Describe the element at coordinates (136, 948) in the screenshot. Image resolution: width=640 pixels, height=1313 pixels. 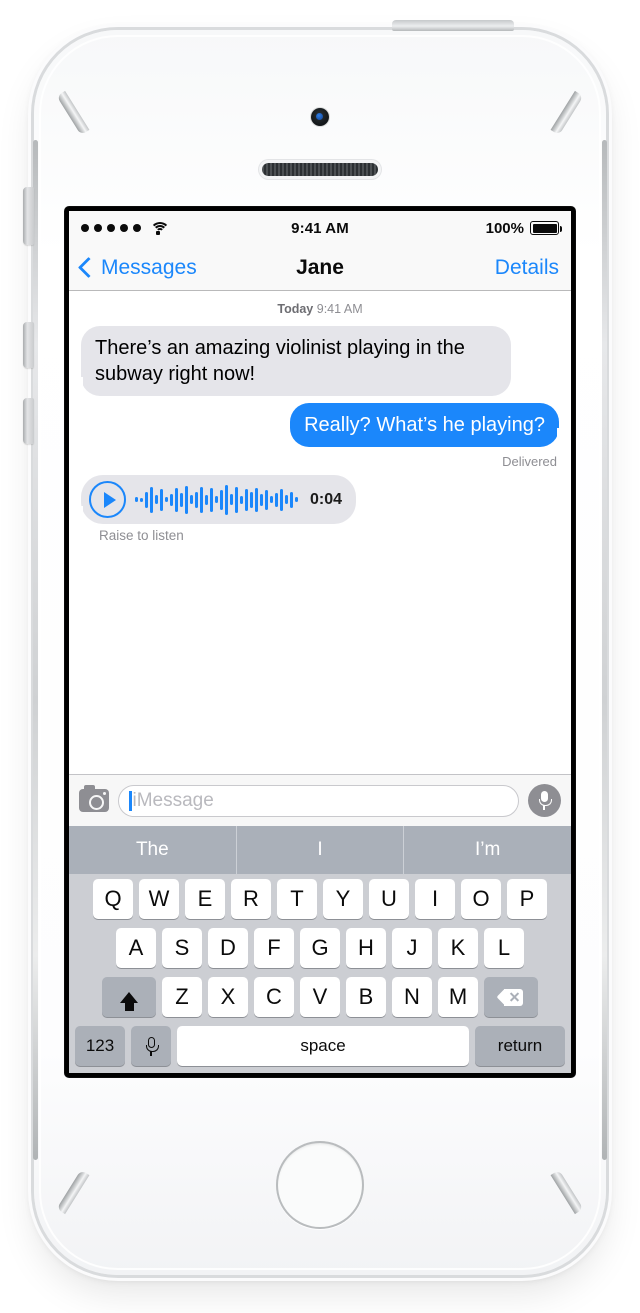
I see `key-a: A` at that location.